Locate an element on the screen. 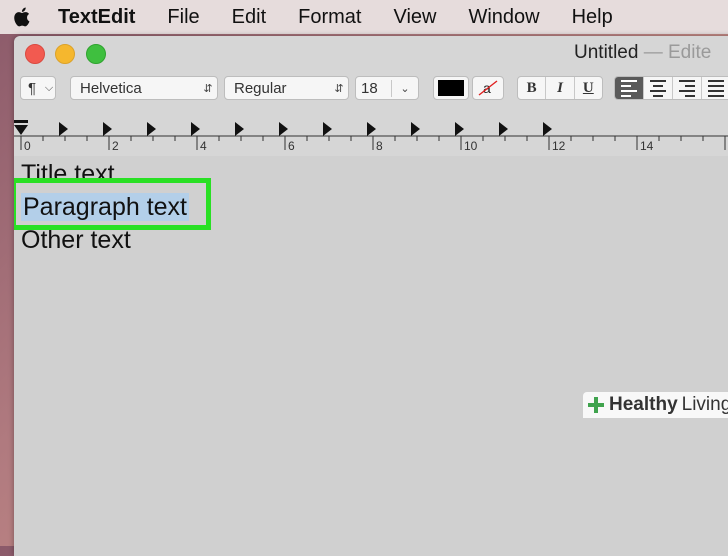  ruler-graphic: 0 2 4 6 8 10 12 14 is located at coordinates (371, 136).